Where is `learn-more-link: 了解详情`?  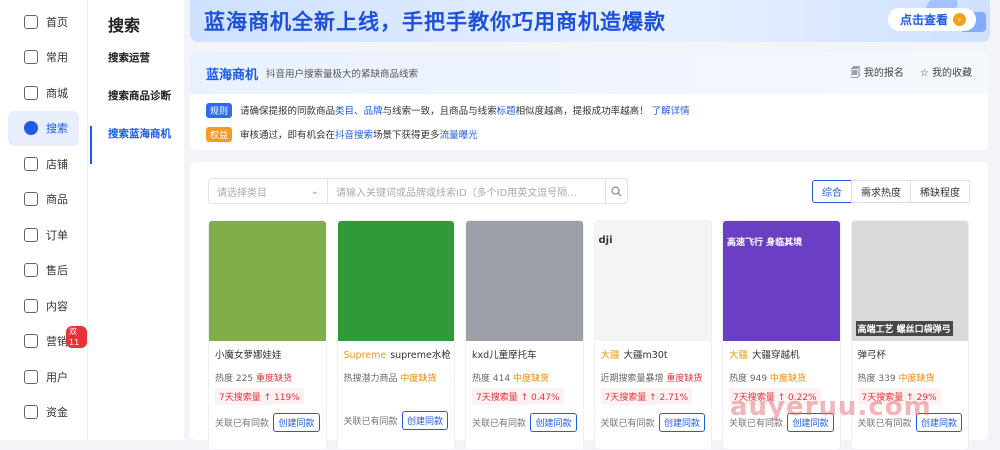
learn-more-link: 了解详情 is located at coordinates (671, 111).